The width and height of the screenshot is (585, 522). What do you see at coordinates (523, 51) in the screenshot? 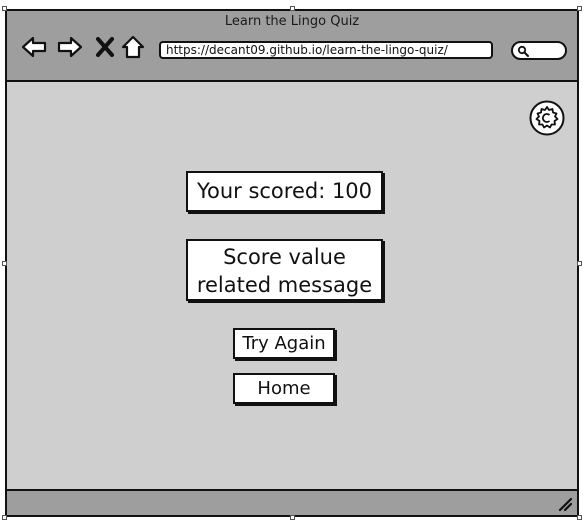
I see `search-icon` at bounding box center [523, 51].